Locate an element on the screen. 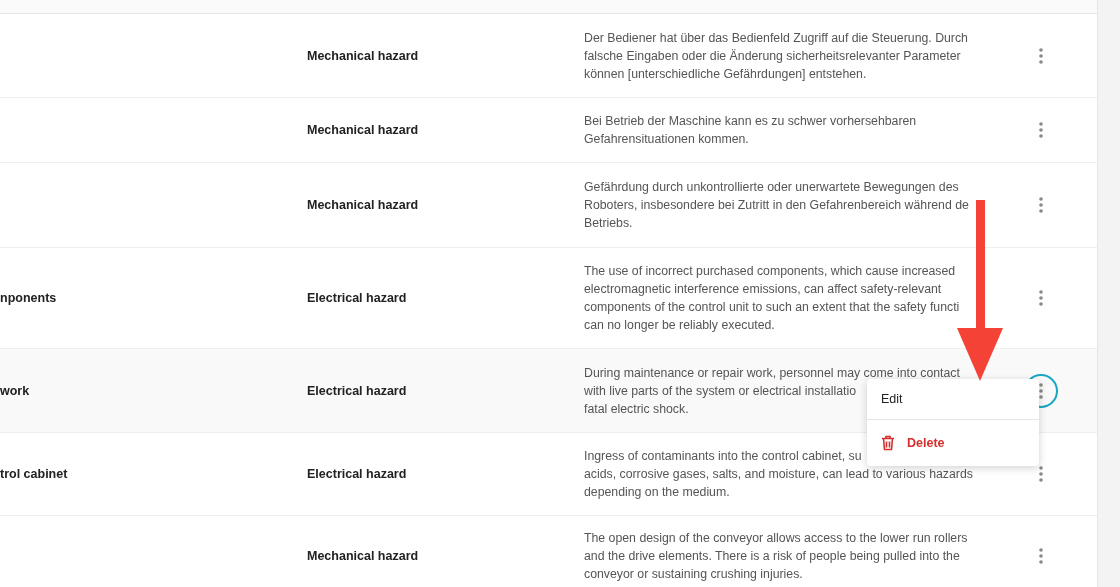 The height and width of the screenshot is (587, 1120). description-line: Roboters, insbesondere bei Zutritt in den Gefahrenbereich während de is located at coordinates (776, 205).